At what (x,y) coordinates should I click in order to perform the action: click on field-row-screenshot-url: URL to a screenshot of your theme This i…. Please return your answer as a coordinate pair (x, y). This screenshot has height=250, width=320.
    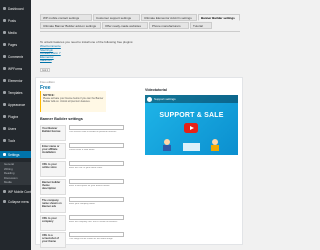
    Looking at the image, I should click on (87, 241).